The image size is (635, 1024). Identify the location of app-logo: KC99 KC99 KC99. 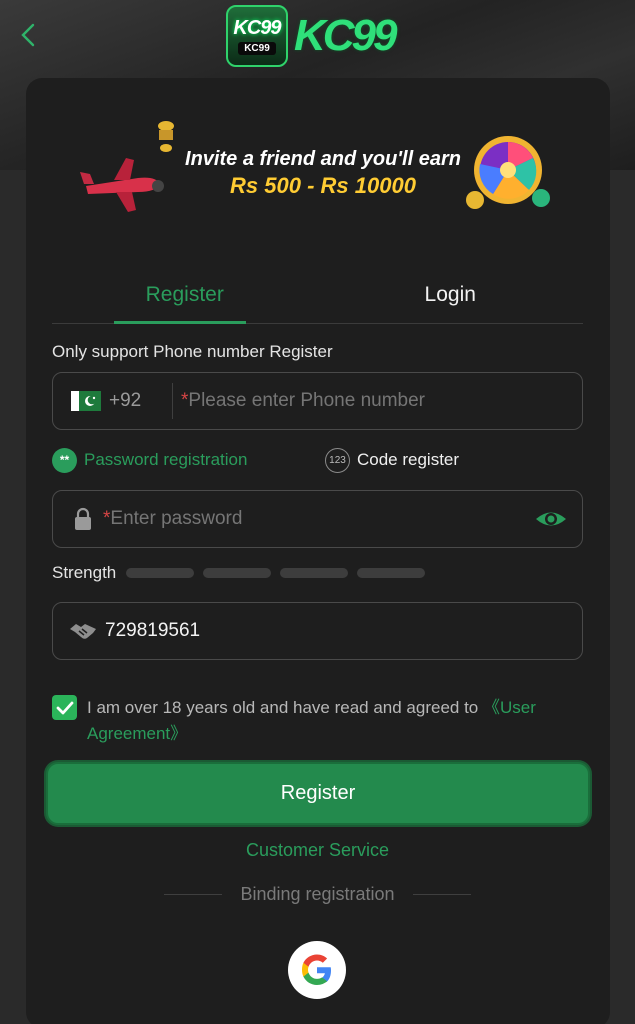
(321, 36).